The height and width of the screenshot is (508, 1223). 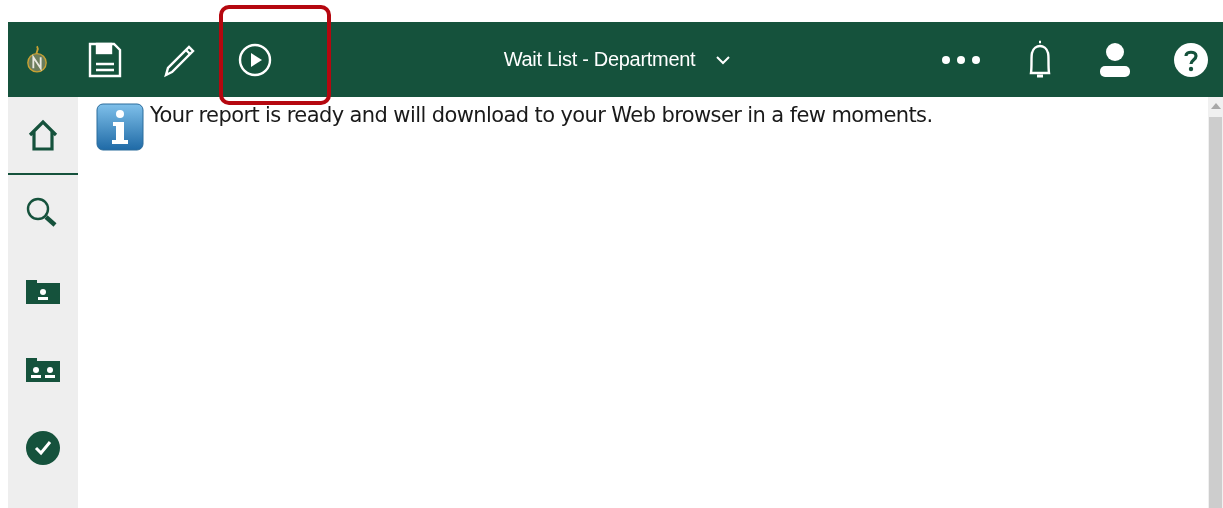 I want to click on report-title-dropdown: Wait List - Department, so click(x=617, y=59).